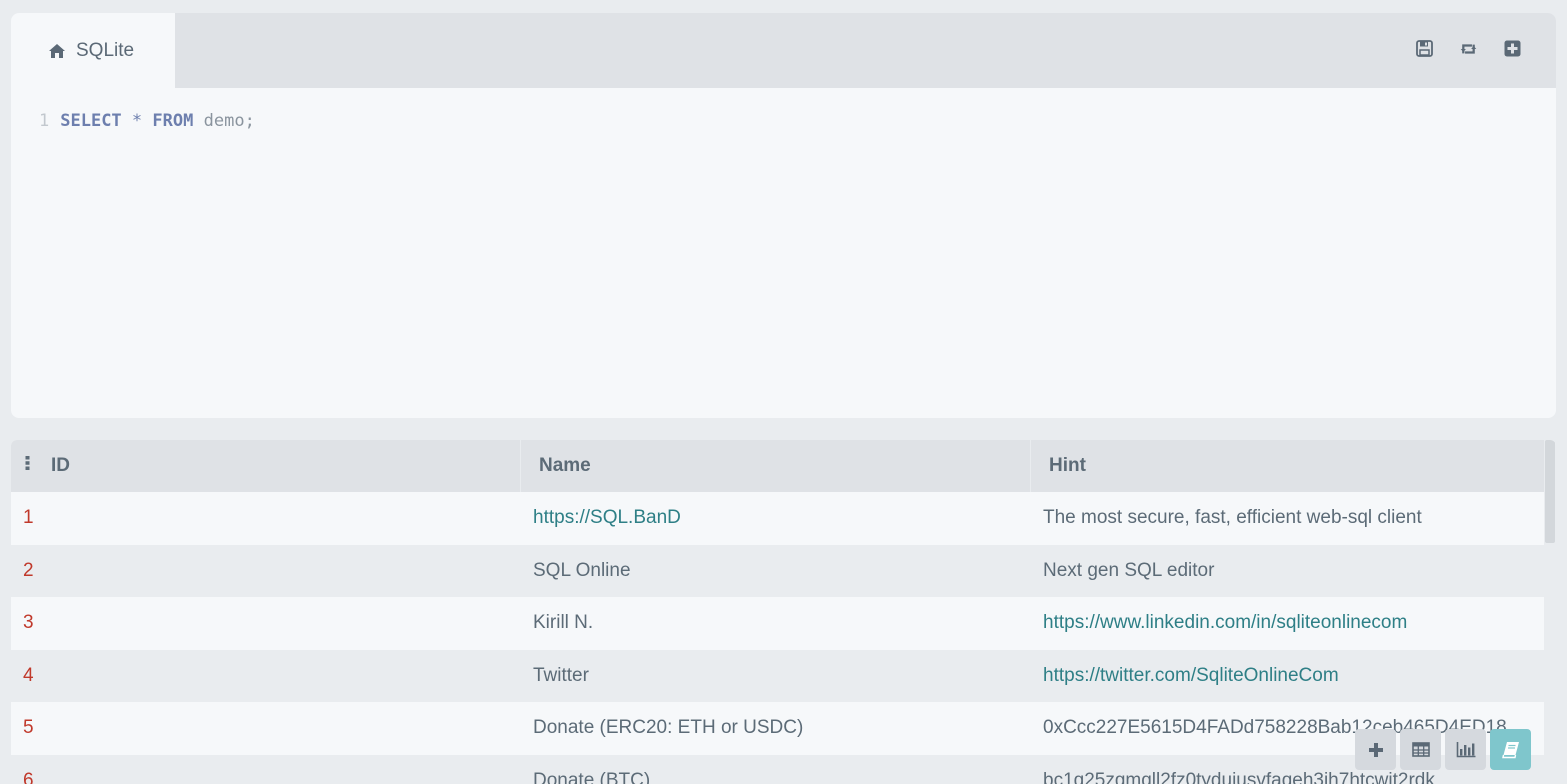 The height and width of the screenshot is (784, 1567). I want to click on column-header-name: Name, so click(776, 466).